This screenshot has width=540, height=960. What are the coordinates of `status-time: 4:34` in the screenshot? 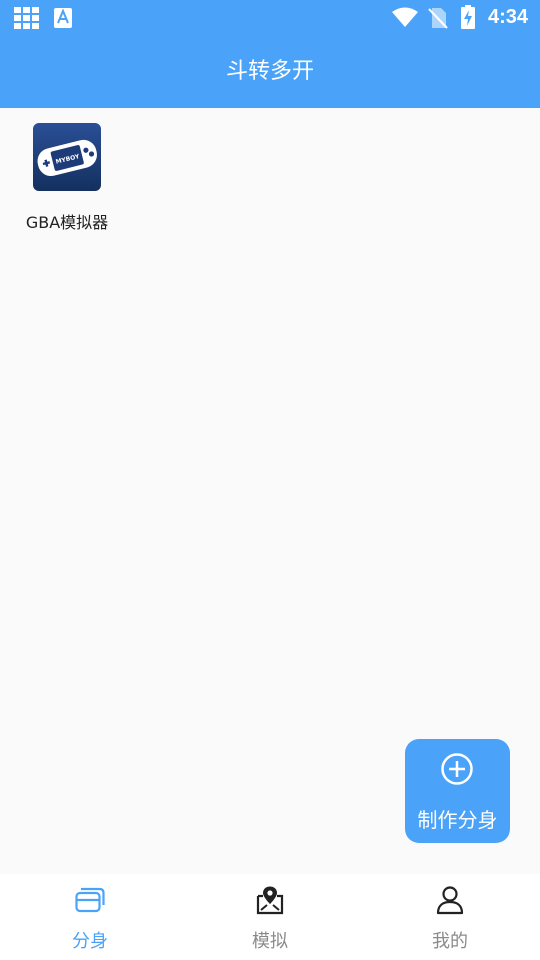 It's located at (507, 17).